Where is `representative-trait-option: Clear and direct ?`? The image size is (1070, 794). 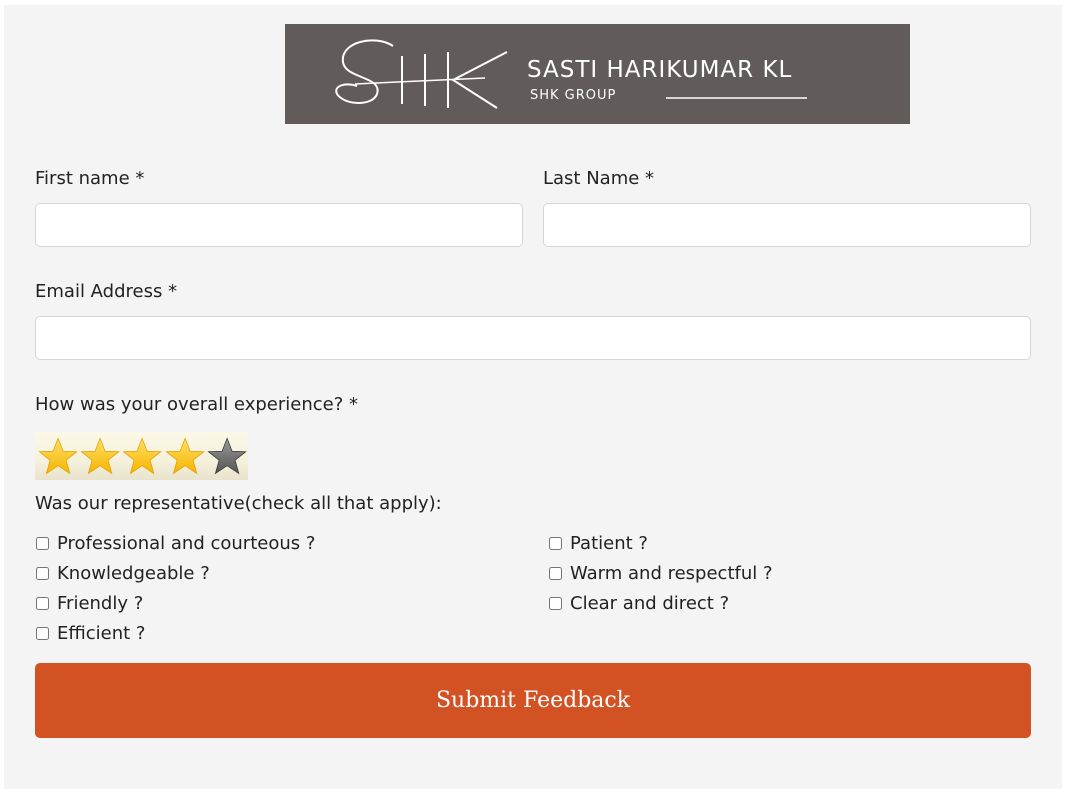
representative-trait-option: Clear and direct ? is located at coordinates (638, 603).